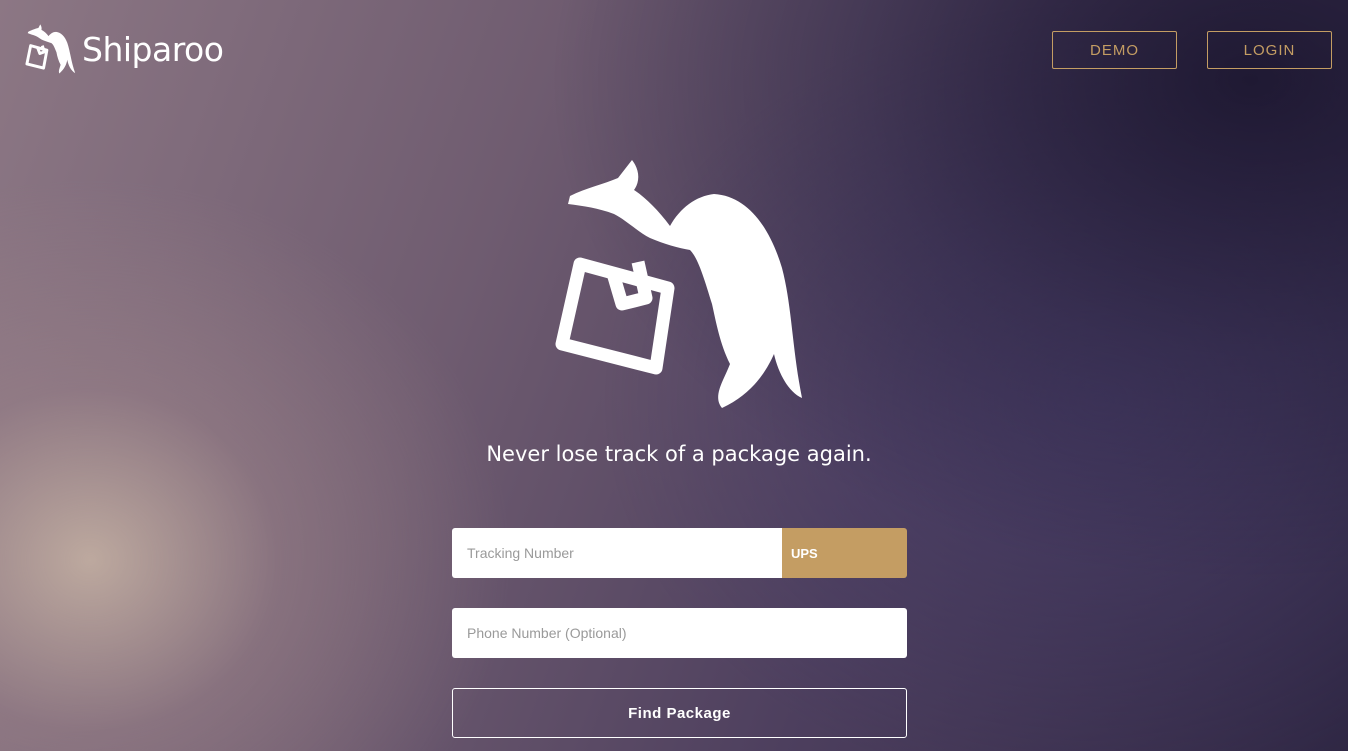  Describe the element at coordinates (153, 49) in the screenshot. I see `brand-name: Shiparoo` at that location.